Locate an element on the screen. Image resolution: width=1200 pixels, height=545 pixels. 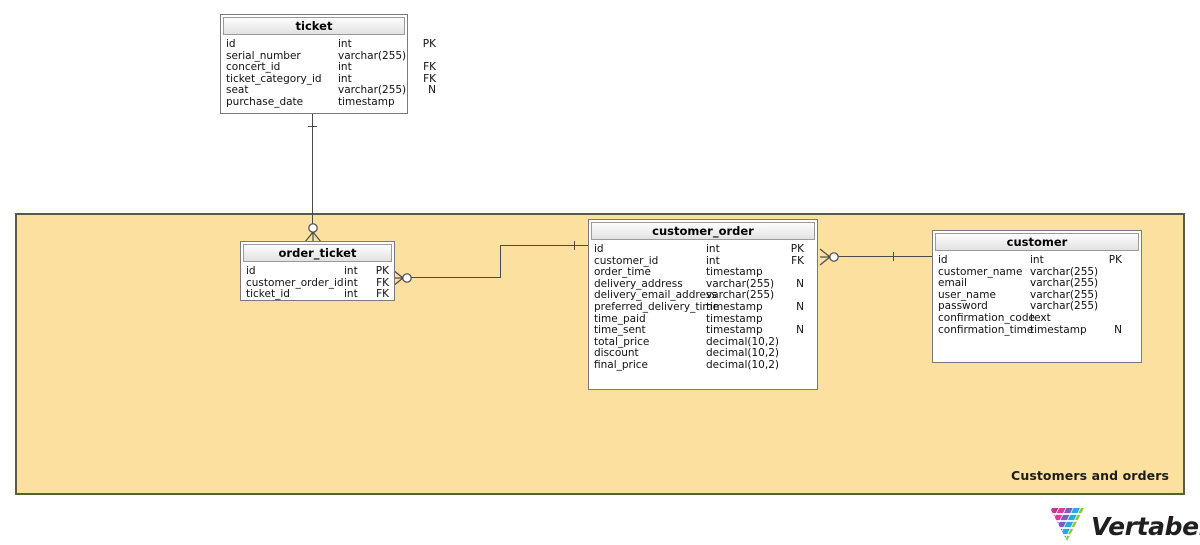
column-type: decimal(10,2) is located at coordinates (742, 364).